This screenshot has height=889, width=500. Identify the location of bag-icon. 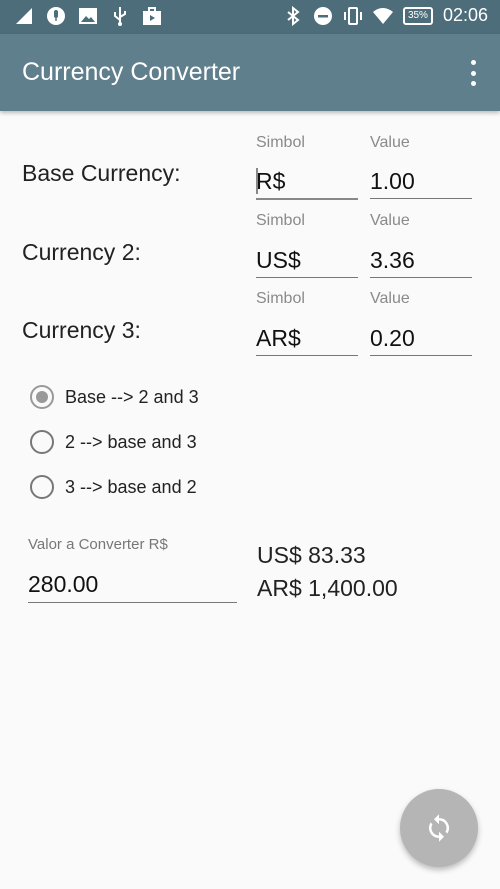
(152, 16).